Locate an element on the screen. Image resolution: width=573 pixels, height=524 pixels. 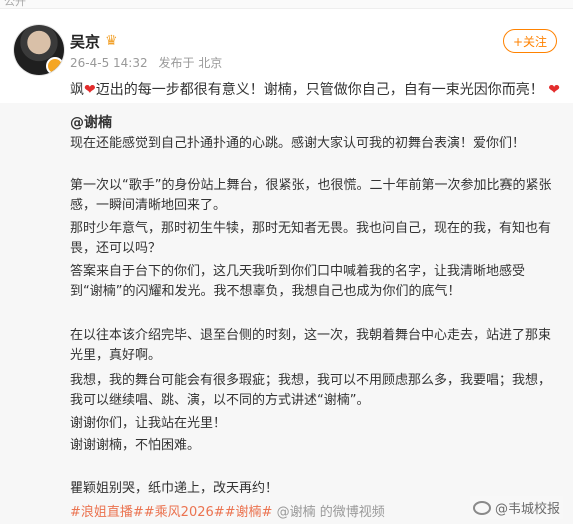
video-link: @谢楠 的微博视频 is located at coordinates (331, 512).